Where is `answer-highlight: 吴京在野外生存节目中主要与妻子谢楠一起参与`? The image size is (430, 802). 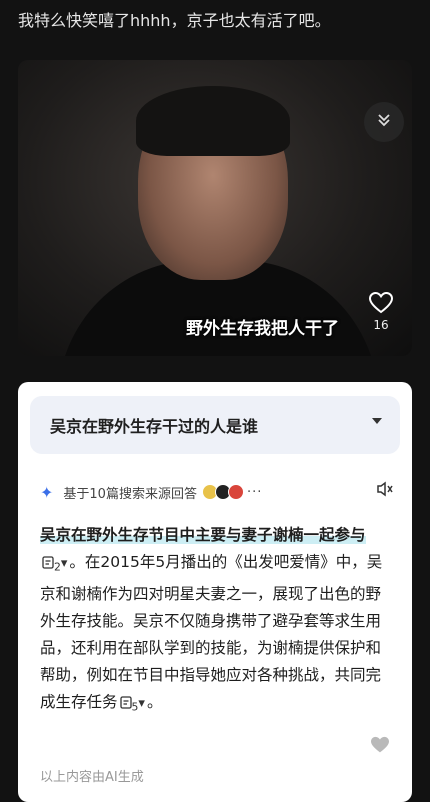 answer-highlight: 吴京在野外生存节目中主要与妻子谢楠一起参与 is located at coordinates (203, 535).